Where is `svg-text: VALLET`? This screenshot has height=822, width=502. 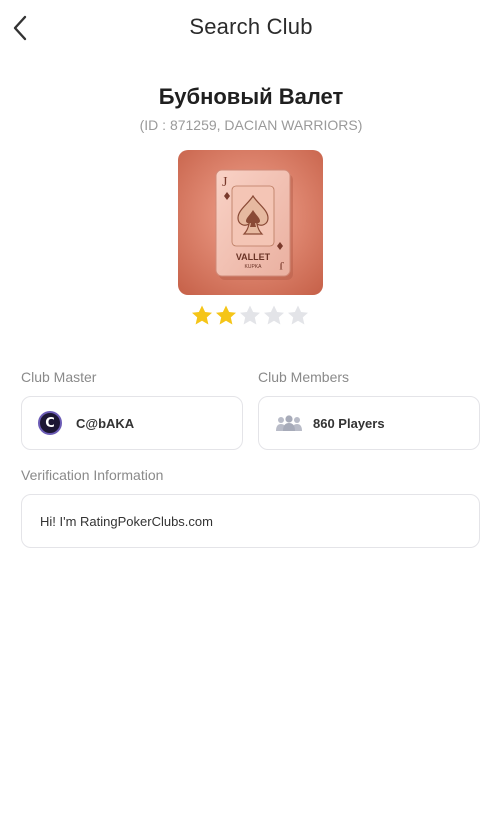 svg-text: VALLET is located at coordinates (253, 257).